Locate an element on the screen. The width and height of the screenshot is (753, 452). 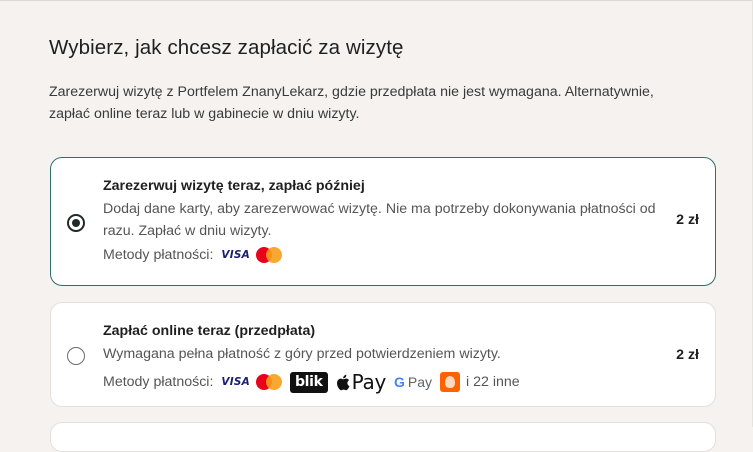
more-methods-text: i 22 inne is located at coordinates (493, 382).